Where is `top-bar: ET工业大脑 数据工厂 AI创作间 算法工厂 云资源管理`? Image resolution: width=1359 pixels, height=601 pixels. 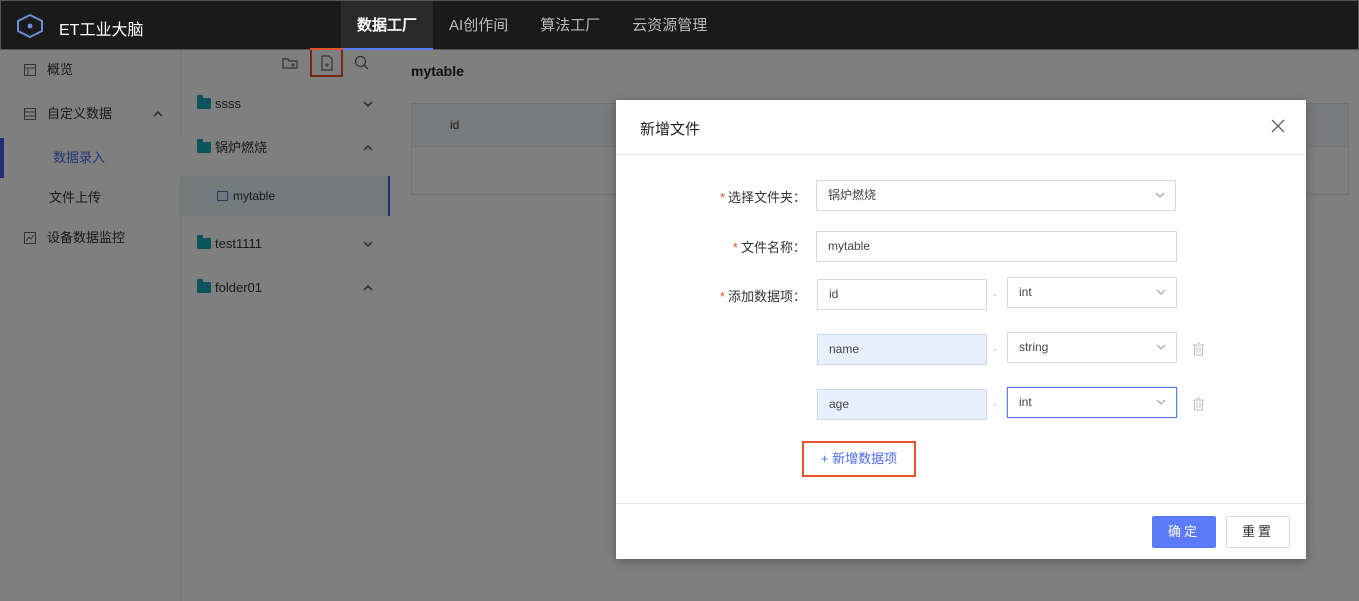
top-bar: ET工业大脑 数据工厂 AI创作间 算法工厂 云资源管理 is located at coordinates (679, 25).